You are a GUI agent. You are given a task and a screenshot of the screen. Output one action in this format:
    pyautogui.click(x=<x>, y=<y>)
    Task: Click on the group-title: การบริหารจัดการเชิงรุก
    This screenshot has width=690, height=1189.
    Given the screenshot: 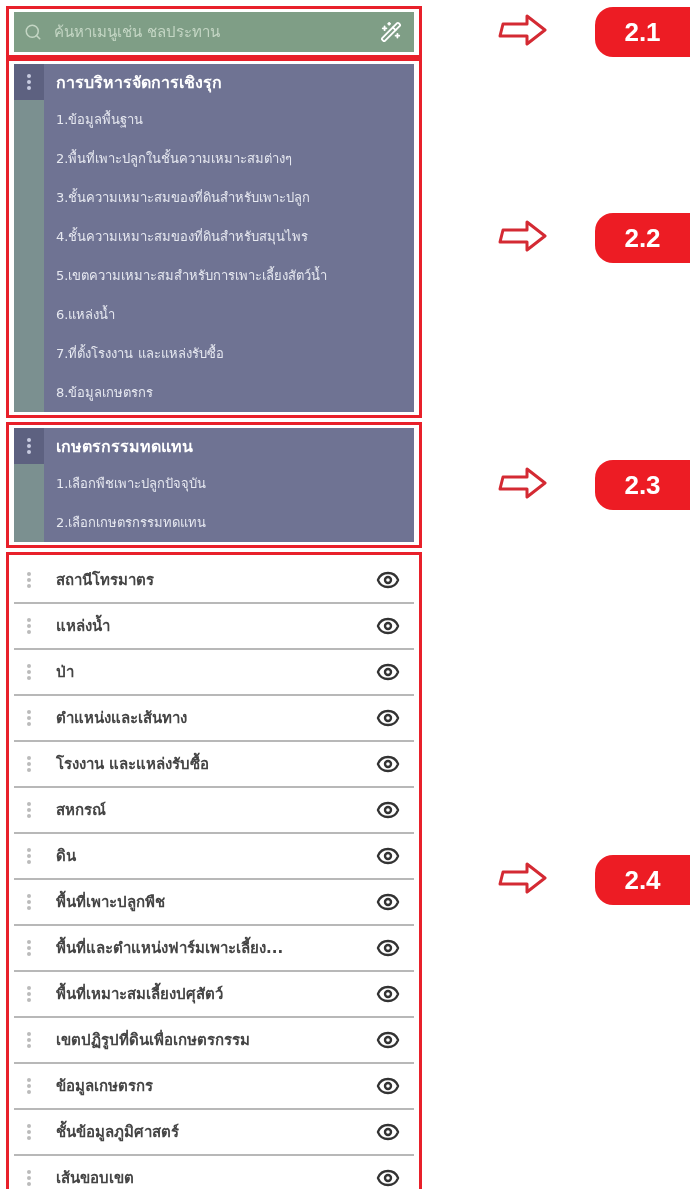 What is the action you would take?
    pyautogui.click(x=229, y=82)
    